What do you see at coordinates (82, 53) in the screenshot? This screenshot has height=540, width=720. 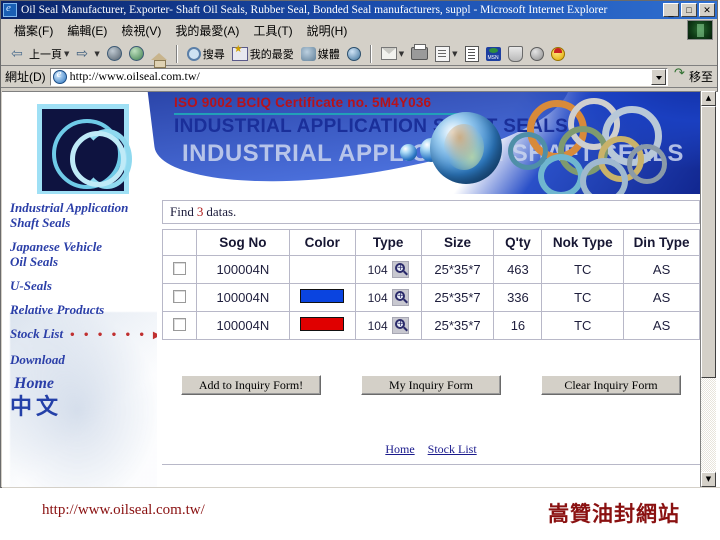 I see `arrow-right-icon: ⇨` at bounding box center [82, 53].